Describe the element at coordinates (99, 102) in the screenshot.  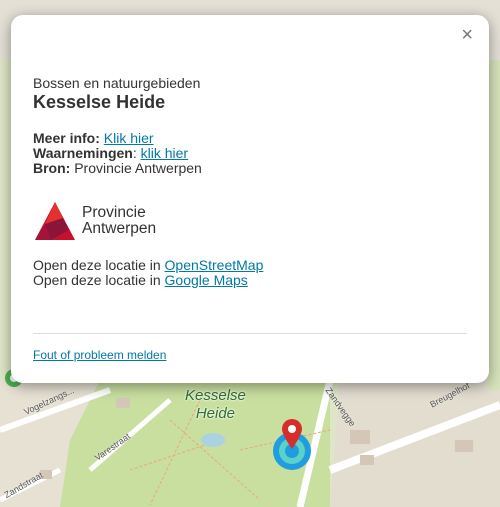
I see `popup-title: Kesselse Heide` at that location.